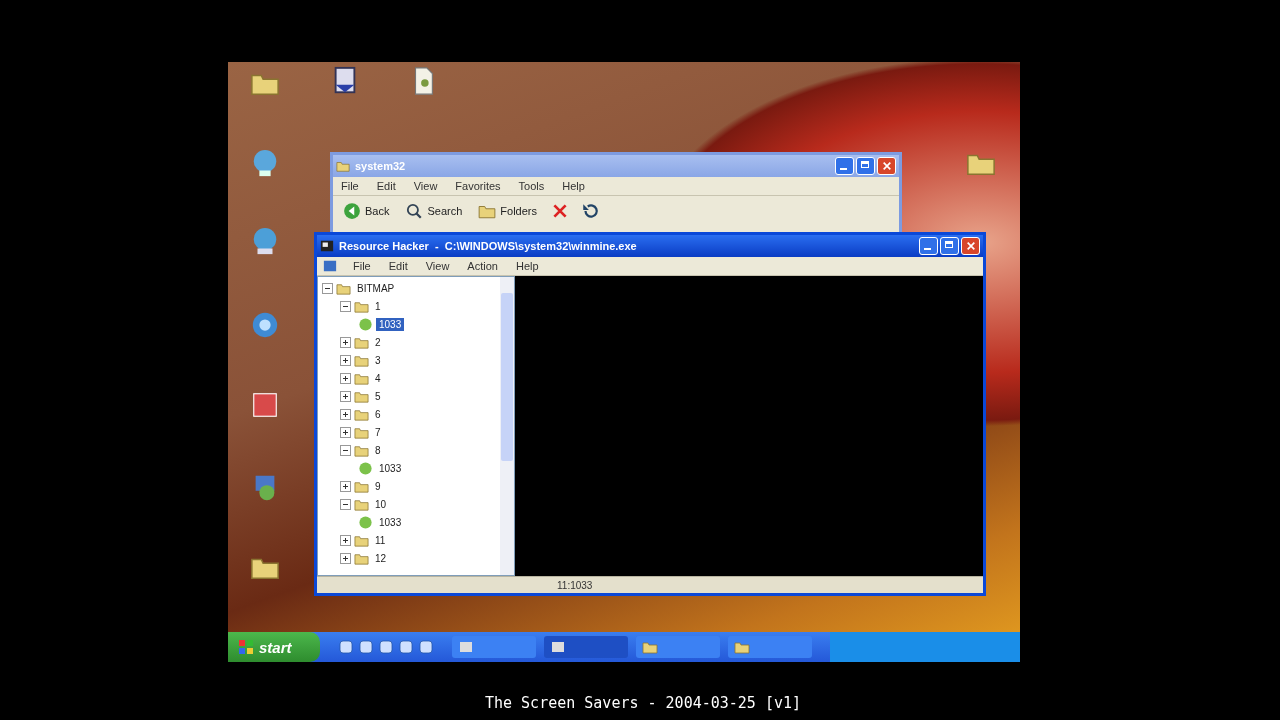 Image resolution: width=1280 pixels, height=720 pixels. Describe the element at coordinates (378, 450) in the screenshot. I see `tree-item: 8` at that location.